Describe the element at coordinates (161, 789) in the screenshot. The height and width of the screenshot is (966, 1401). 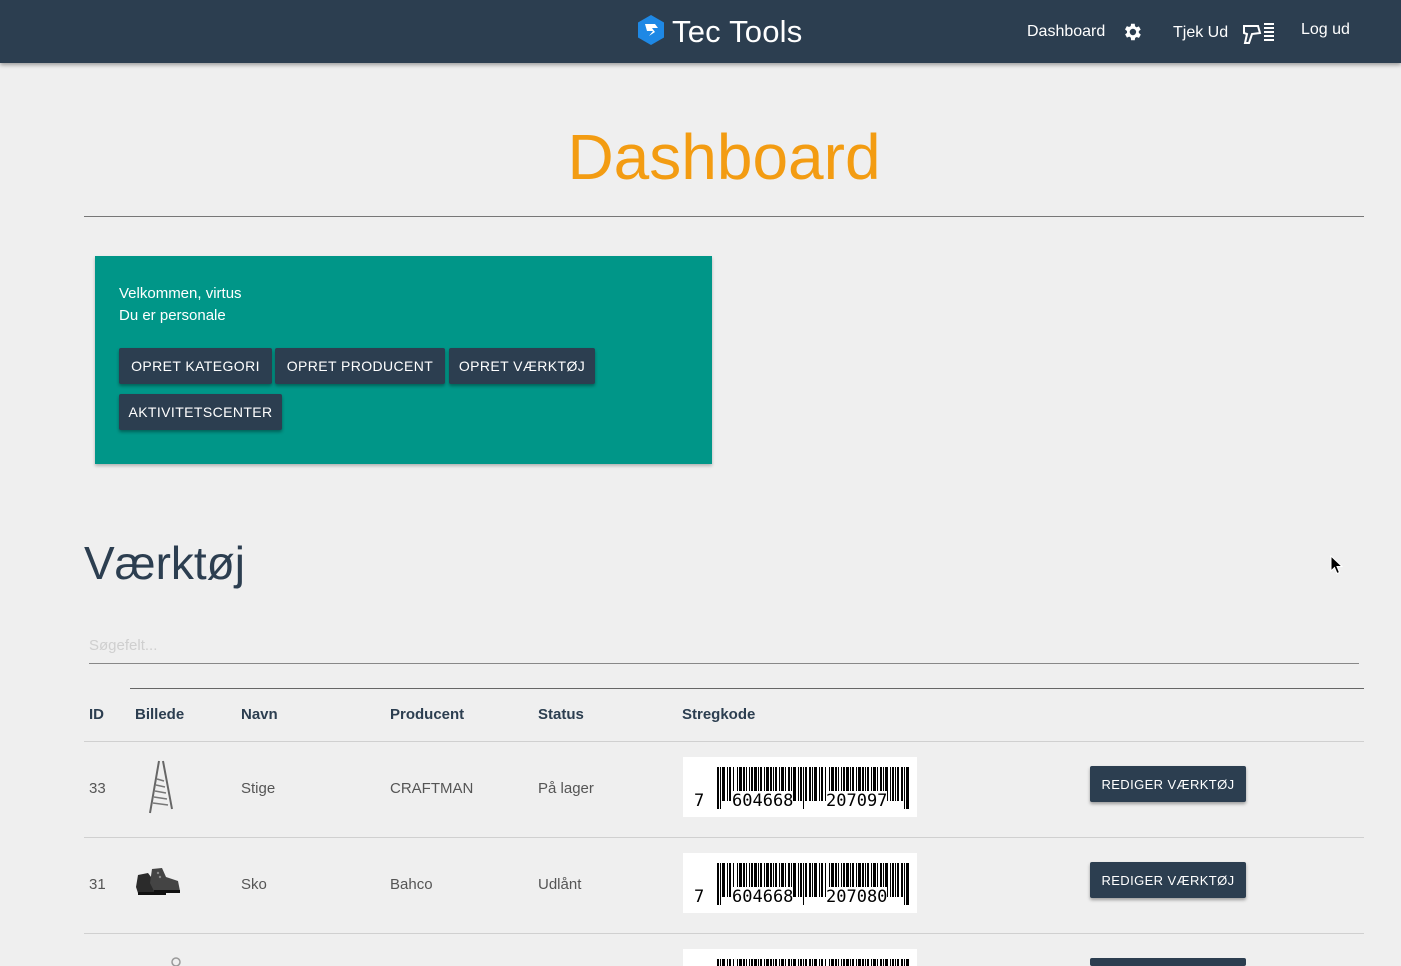
I see `ladder-image` at that location.